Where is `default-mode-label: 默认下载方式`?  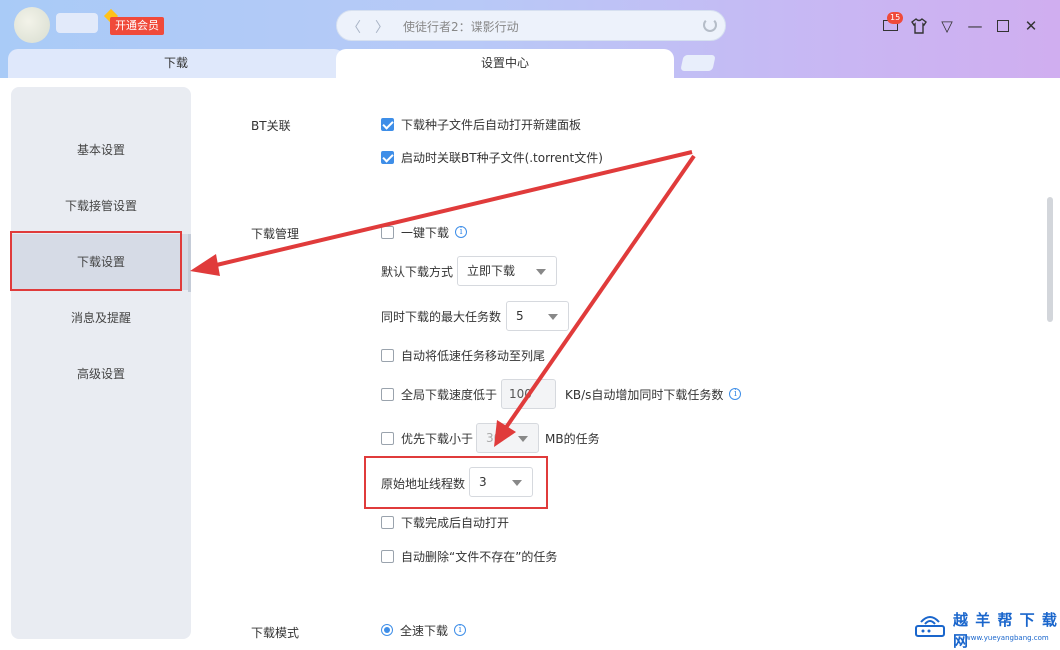 default-mode-label: 默认下载方式 is located at coordinates (417, 271).